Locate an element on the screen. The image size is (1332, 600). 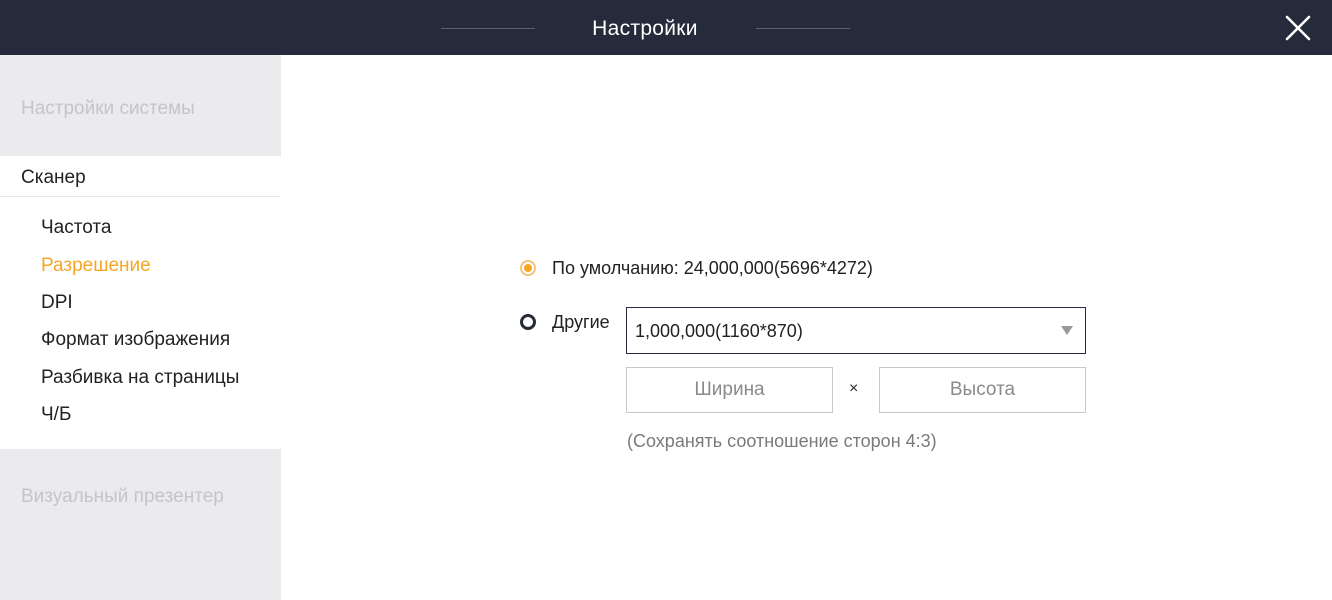
default-resolution-label: По умолчанию: 24,000,000(5696*4272) is located at coordinates (712, 268).